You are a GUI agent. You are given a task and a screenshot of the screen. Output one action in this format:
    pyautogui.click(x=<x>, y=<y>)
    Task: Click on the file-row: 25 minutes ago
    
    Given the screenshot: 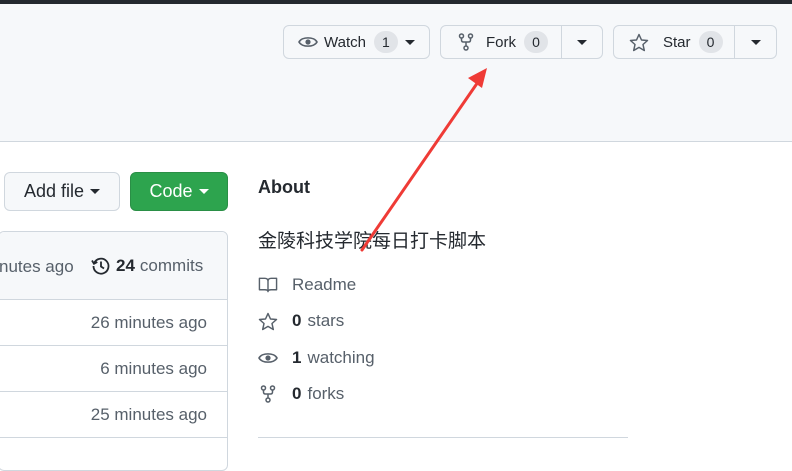 What is the action you would take?
    pyautogui.click(x=113, y=415)
    